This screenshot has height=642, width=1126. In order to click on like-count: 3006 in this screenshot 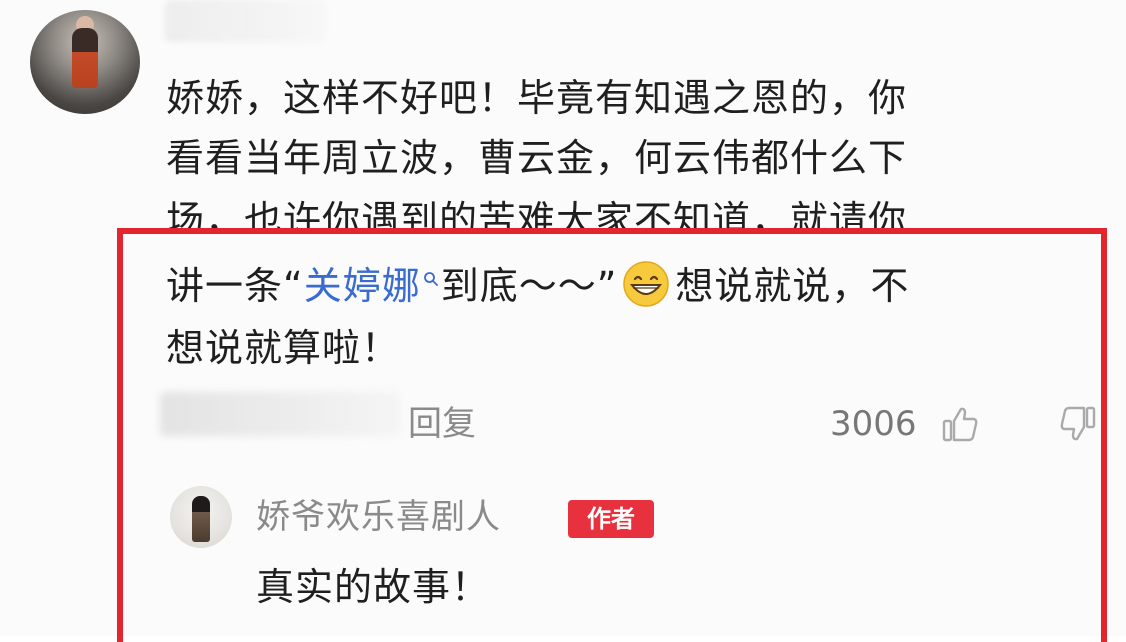, I will do `click(873, 424)`.